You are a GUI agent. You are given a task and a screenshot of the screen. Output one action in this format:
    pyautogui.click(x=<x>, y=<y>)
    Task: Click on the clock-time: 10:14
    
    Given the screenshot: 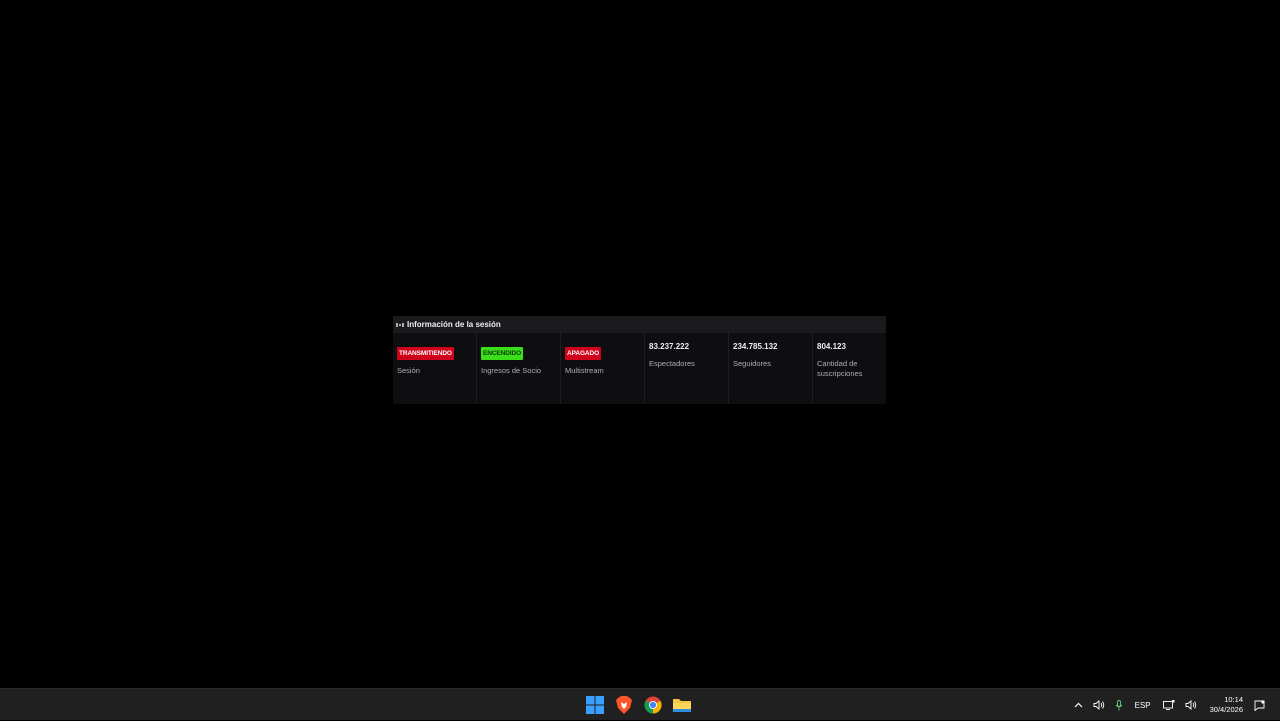 What is the action you would take?
    pyautogui.click(x=1233, y=699)
    